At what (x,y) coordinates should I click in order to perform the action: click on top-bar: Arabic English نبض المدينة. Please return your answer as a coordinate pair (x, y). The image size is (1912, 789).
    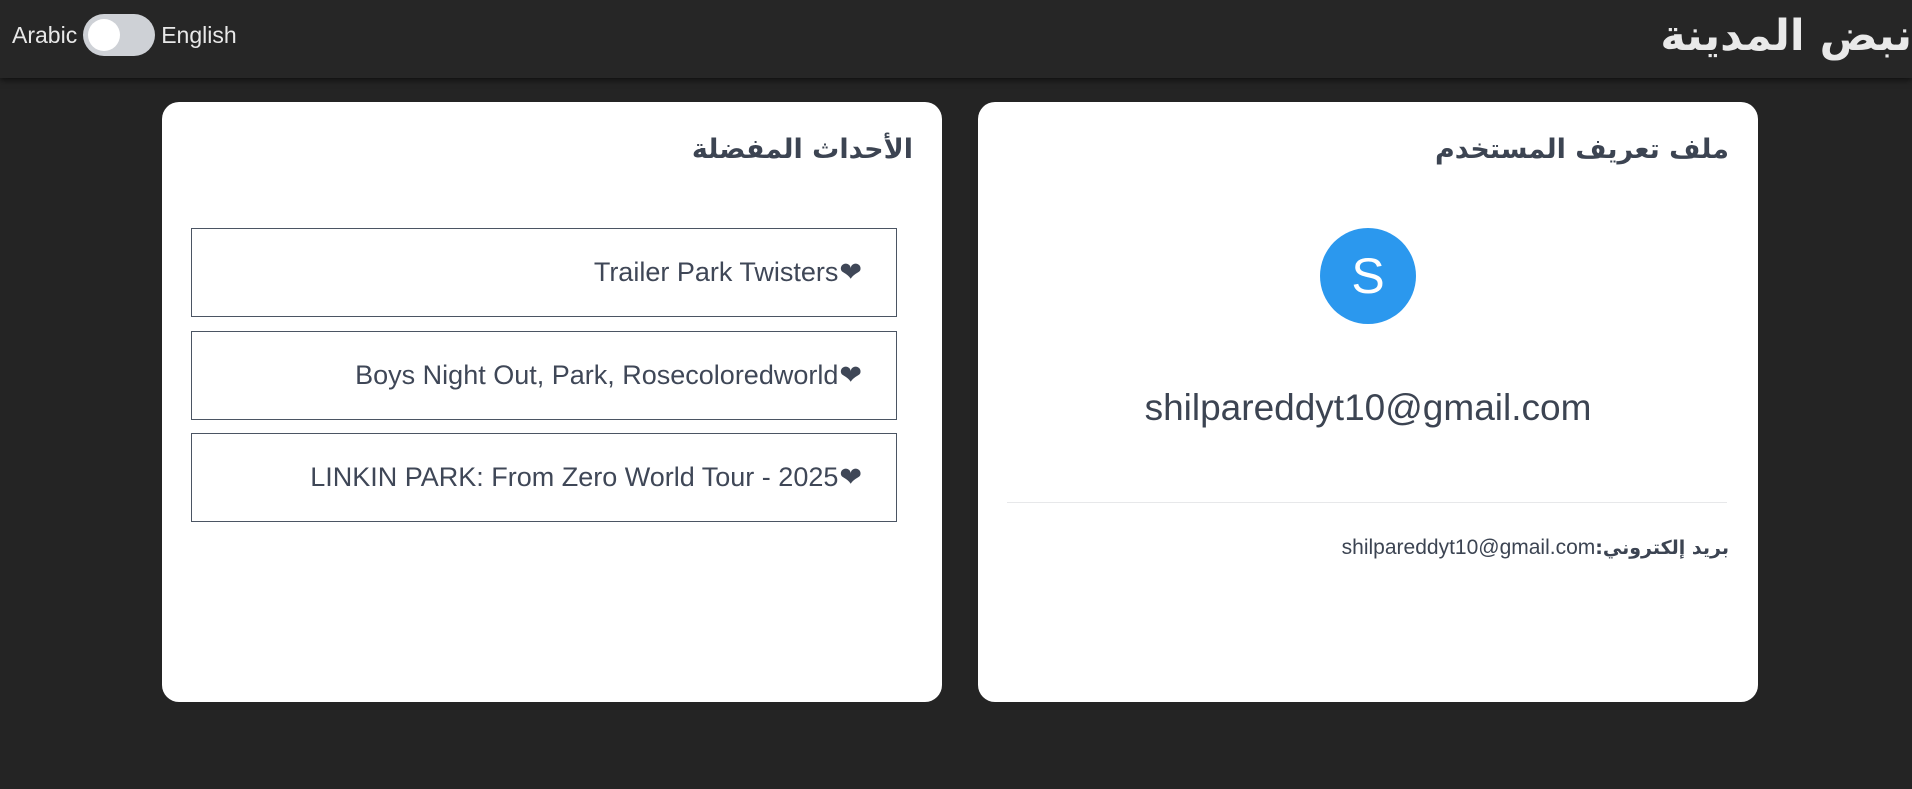
    Looking at the image, I should click on (956, 39).